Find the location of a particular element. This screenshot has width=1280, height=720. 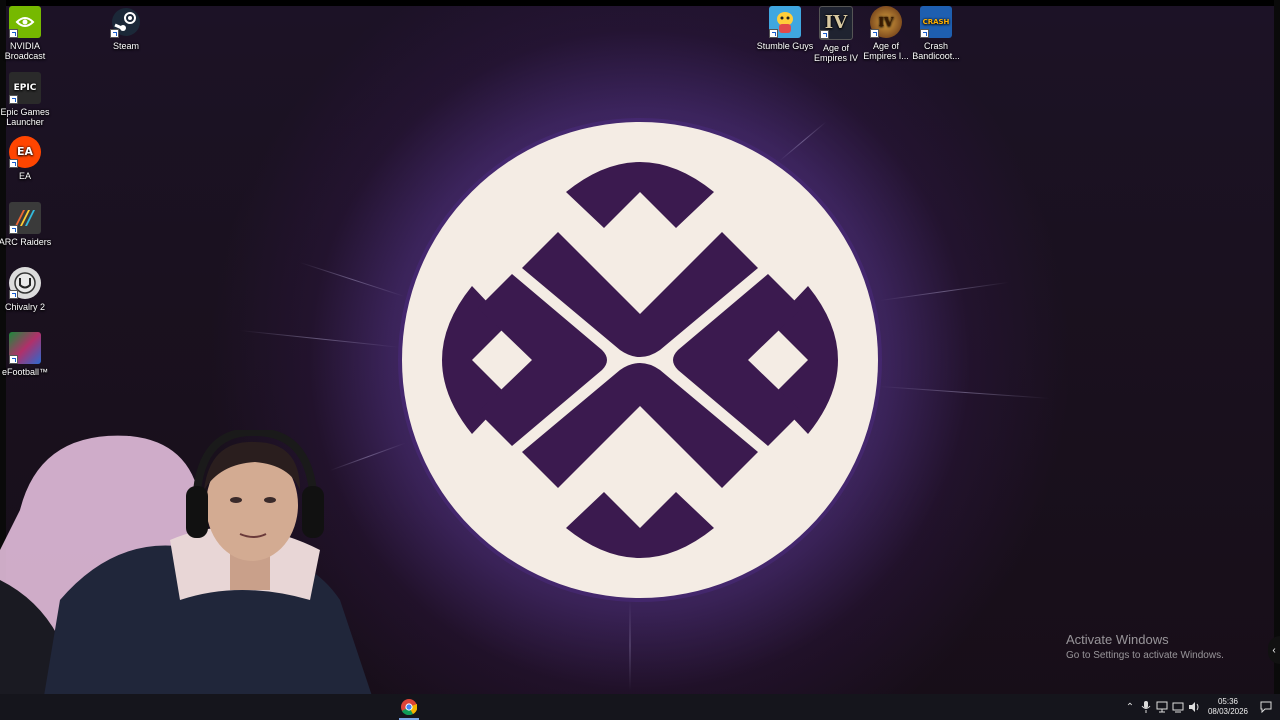

taskbar: ⌃ 05:36 08/03/2026 is located at coordinates (640, 707).